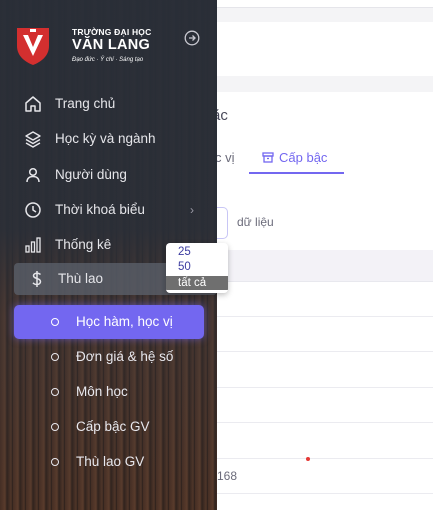 The width and height of the screenshot is (433, 512). I want to click on sidebar-item-users: Người dùng, so click(108, 175).